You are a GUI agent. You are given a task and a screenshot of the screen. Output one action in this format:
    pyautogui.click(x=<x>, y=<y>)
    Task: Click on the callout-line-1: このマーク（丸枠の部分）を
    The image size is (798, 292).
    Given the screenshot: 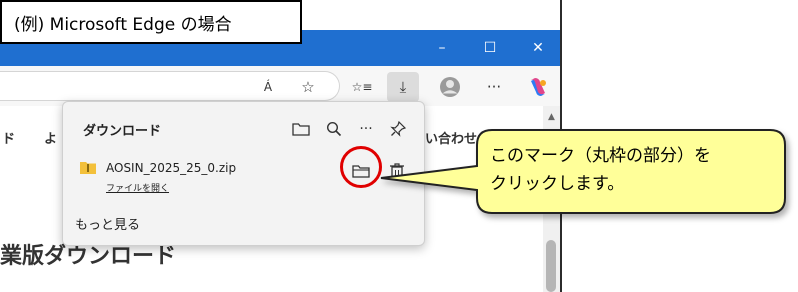 What is the action you would take?
    pyautogui.click(x=600, y=156)
    